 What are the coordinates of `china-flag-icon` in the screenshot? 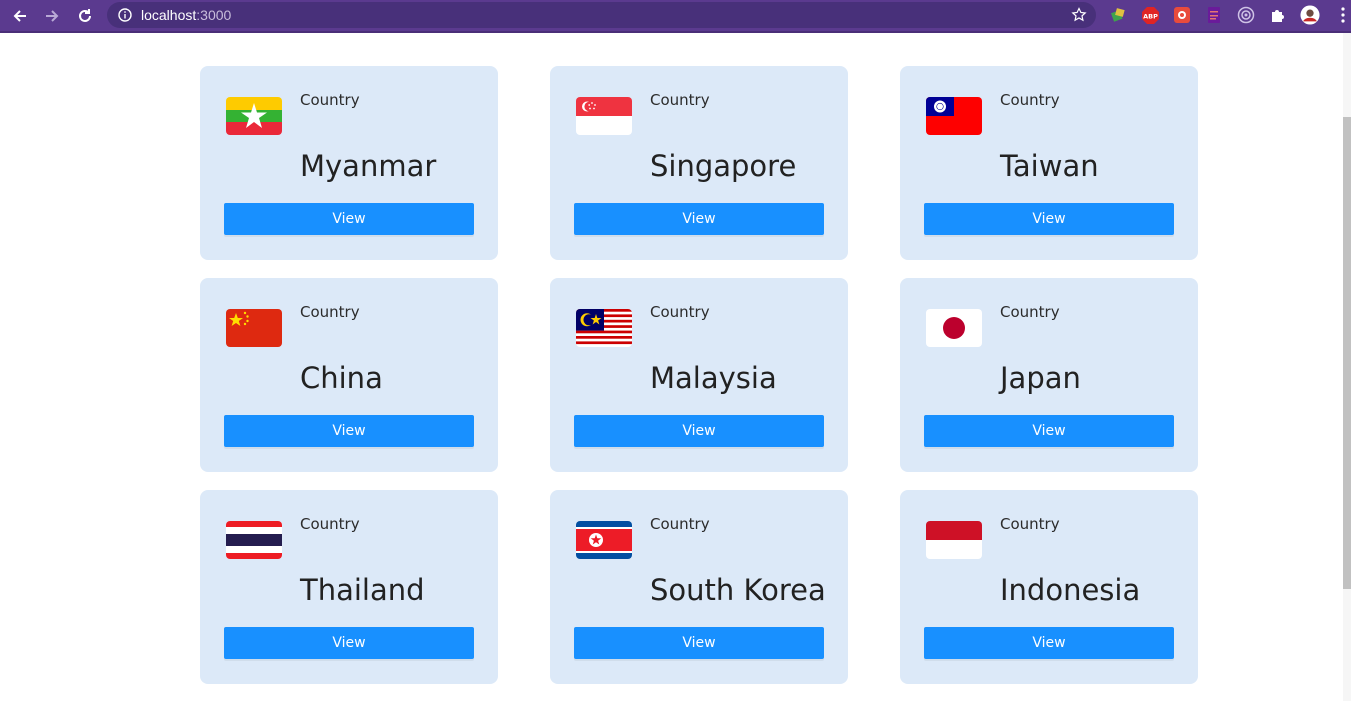 It's located at (254, 328).